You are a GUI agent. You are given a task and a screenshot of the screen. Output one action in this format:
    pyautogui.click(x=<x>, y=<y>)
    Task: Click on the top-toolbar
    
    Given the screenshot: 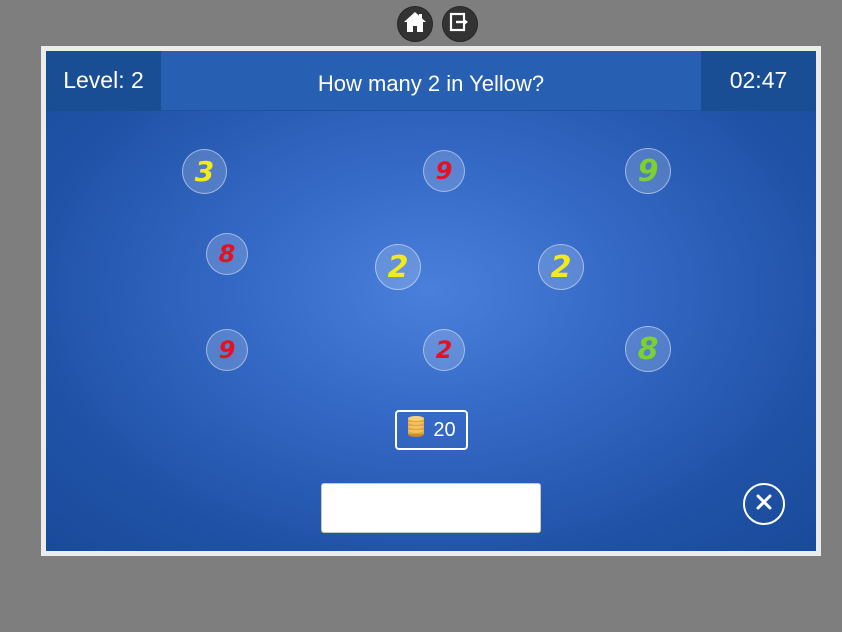 What is the action you would take?
    pyautogui.click(x=437, y=24)
    